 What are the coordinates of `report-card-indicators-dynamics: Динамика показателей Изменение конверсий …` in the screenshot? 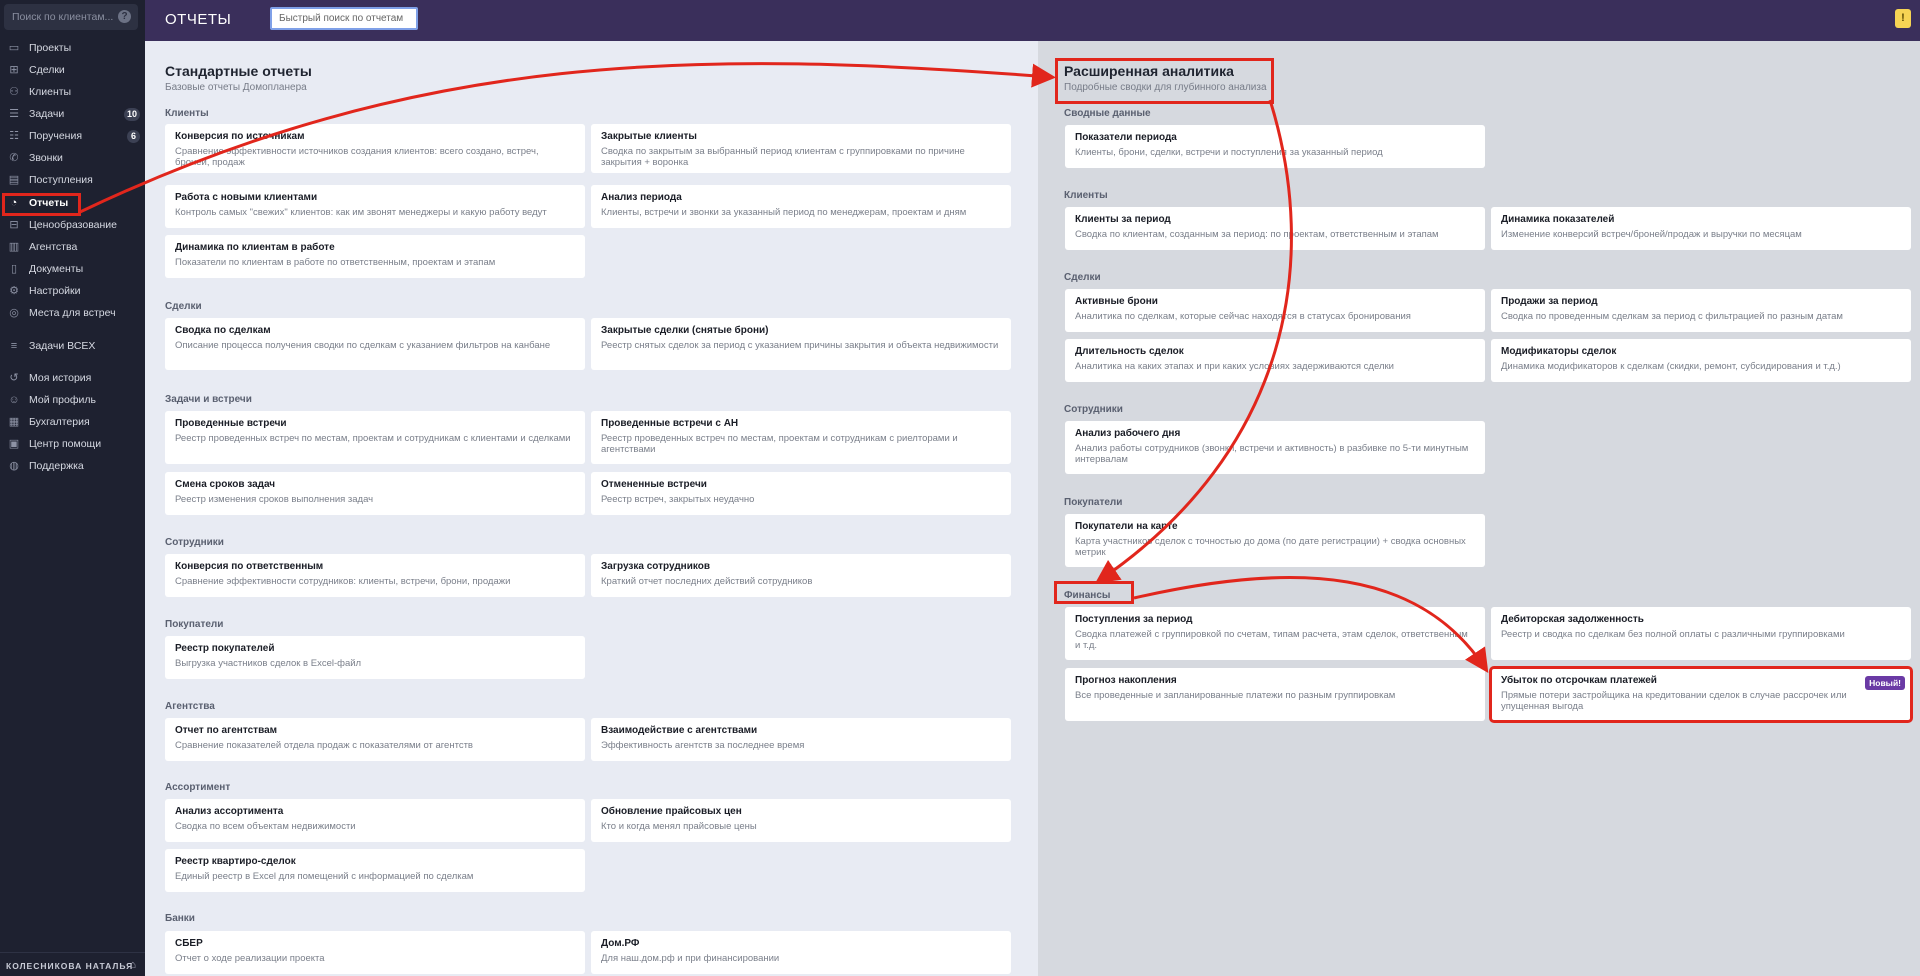 It's located at (1701, 228).